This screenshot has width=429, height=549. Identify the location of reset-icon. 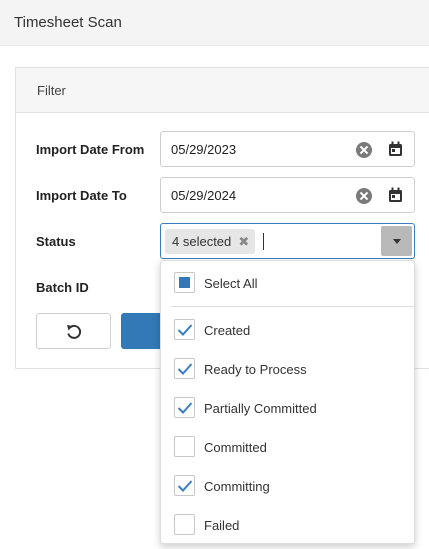
(74, 331).